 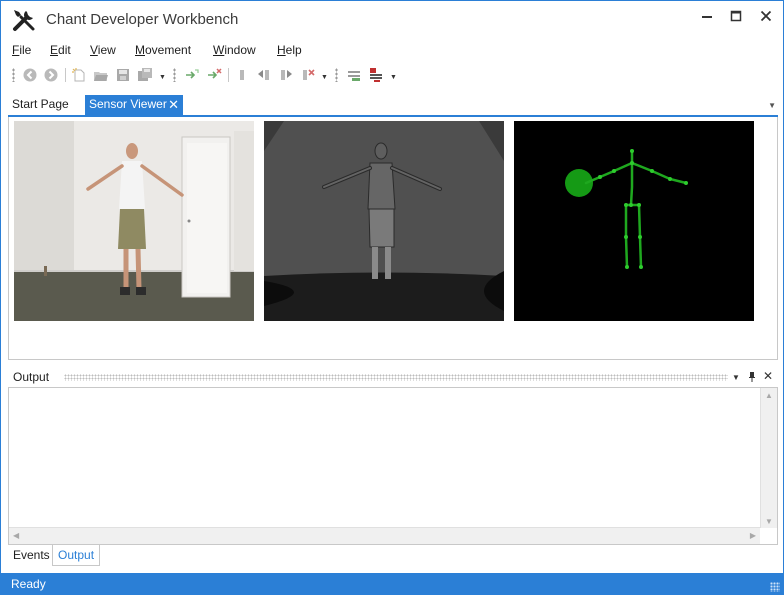 I want to click on bookmark-button, so click(x=242, y=75).